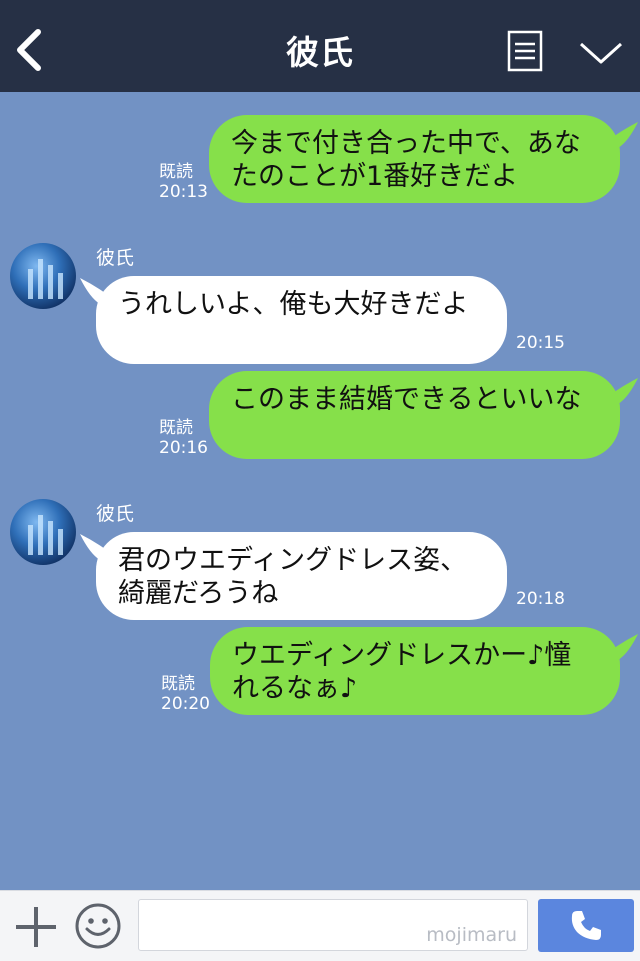 The width and height of the screenshot is (640, 961). I want to click on chat-header: 彼氏, so click(320, 46).